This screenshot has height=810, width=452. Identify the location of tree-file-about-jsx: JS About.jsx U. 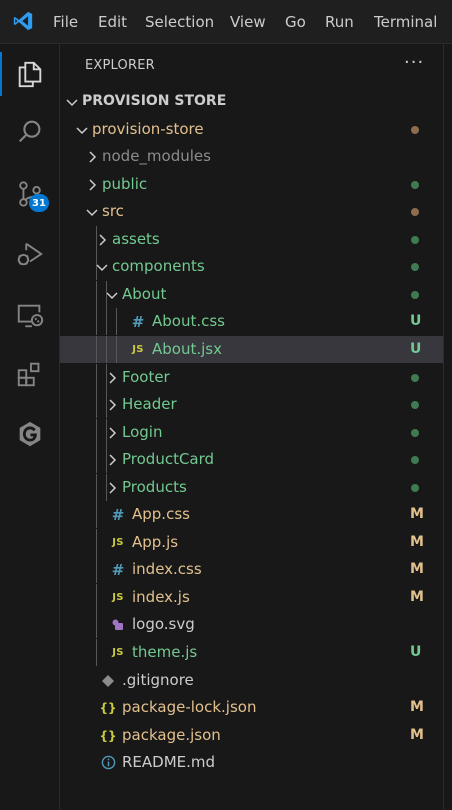
(251, 349).